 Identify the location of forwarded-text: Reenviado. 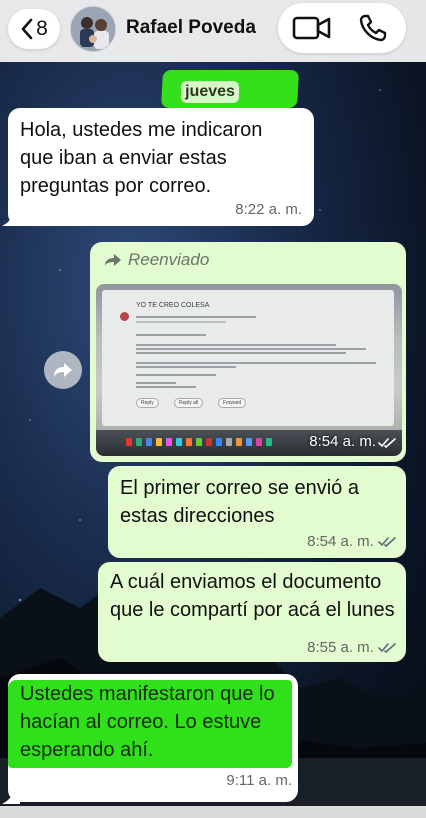
(169, 259).